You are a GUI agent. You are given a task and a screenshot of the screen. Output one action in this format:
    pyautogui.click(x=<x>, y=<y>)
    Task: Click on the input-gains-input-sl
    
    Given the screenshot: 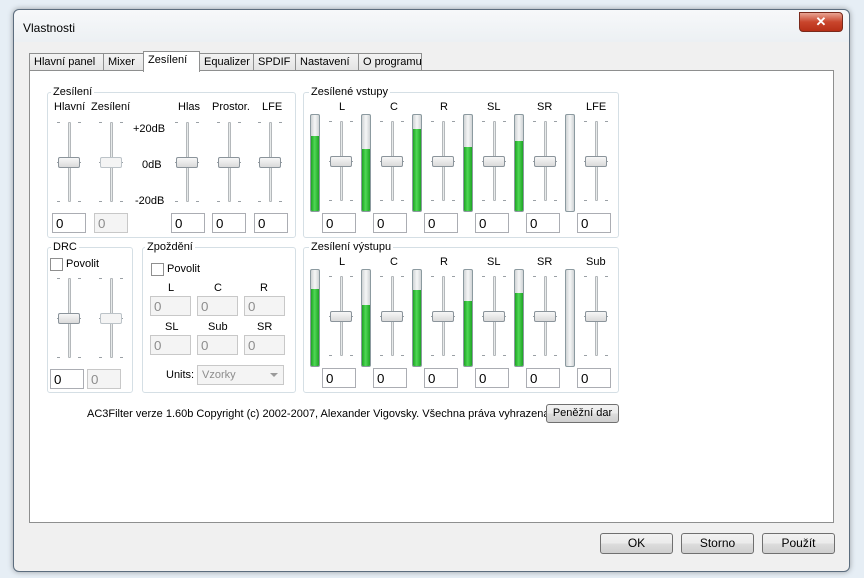 What is the action you would take?
    pyautogui.click(x=492, y=223)
    